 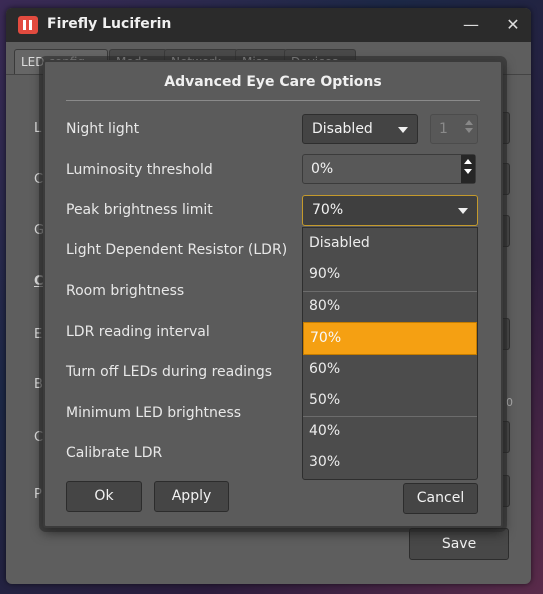 I want to click on night-light-spinner: 1, so click(x=454, y=129).